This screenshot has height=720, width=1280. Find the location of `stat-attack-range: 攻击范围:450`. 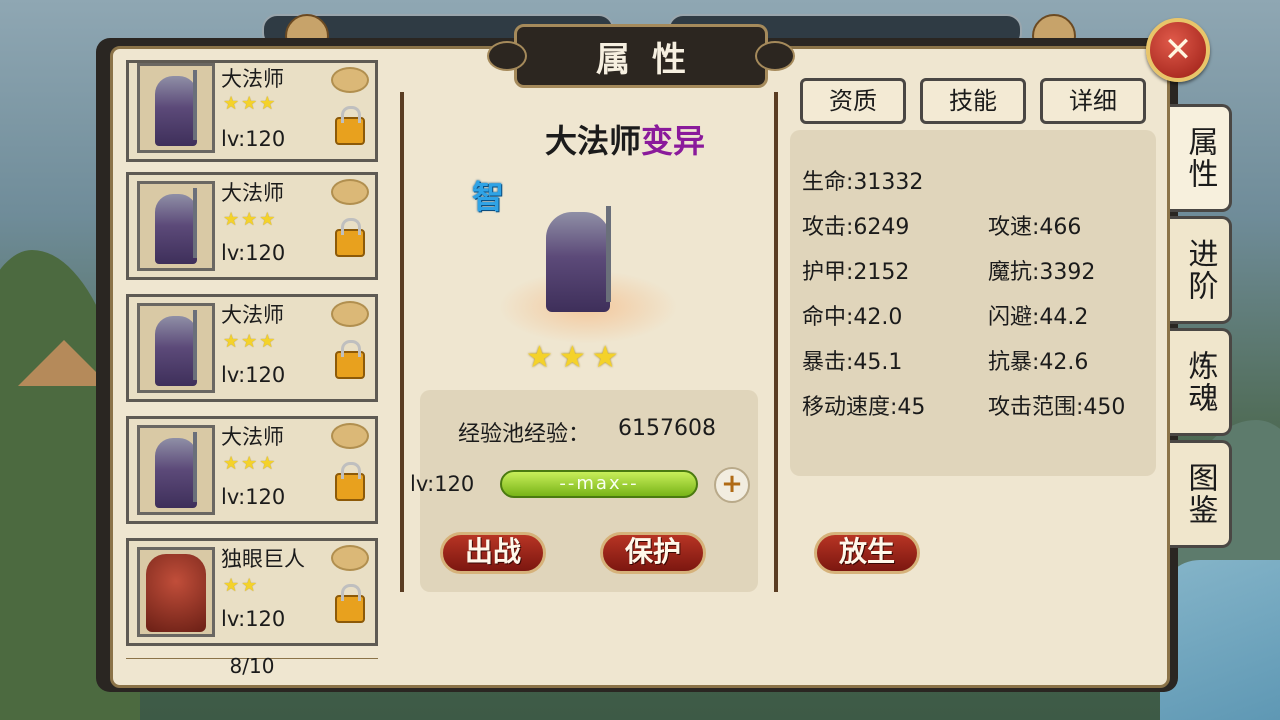

stat-attack-range: 攻击范围:450 is located at coordinates (1057, 407).